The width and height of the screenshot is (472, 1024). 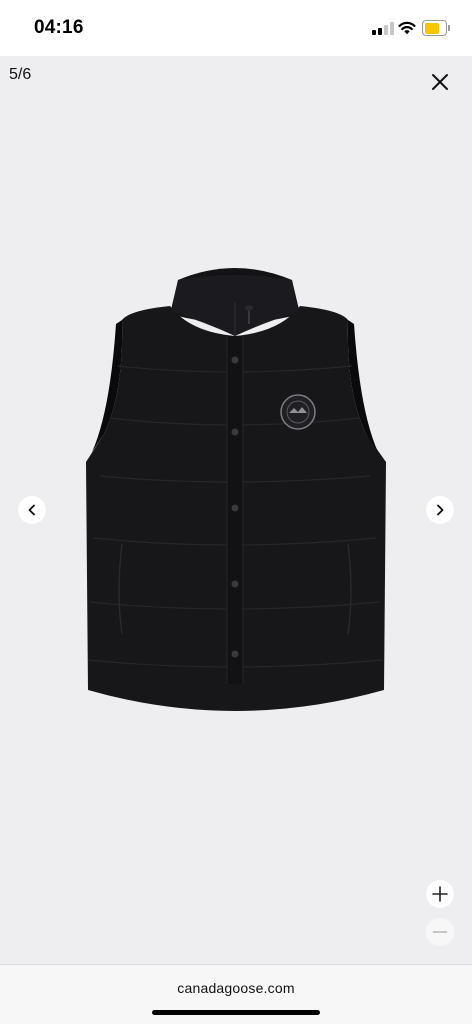 I want to click on next-image-button, so click(x=440, y=510).